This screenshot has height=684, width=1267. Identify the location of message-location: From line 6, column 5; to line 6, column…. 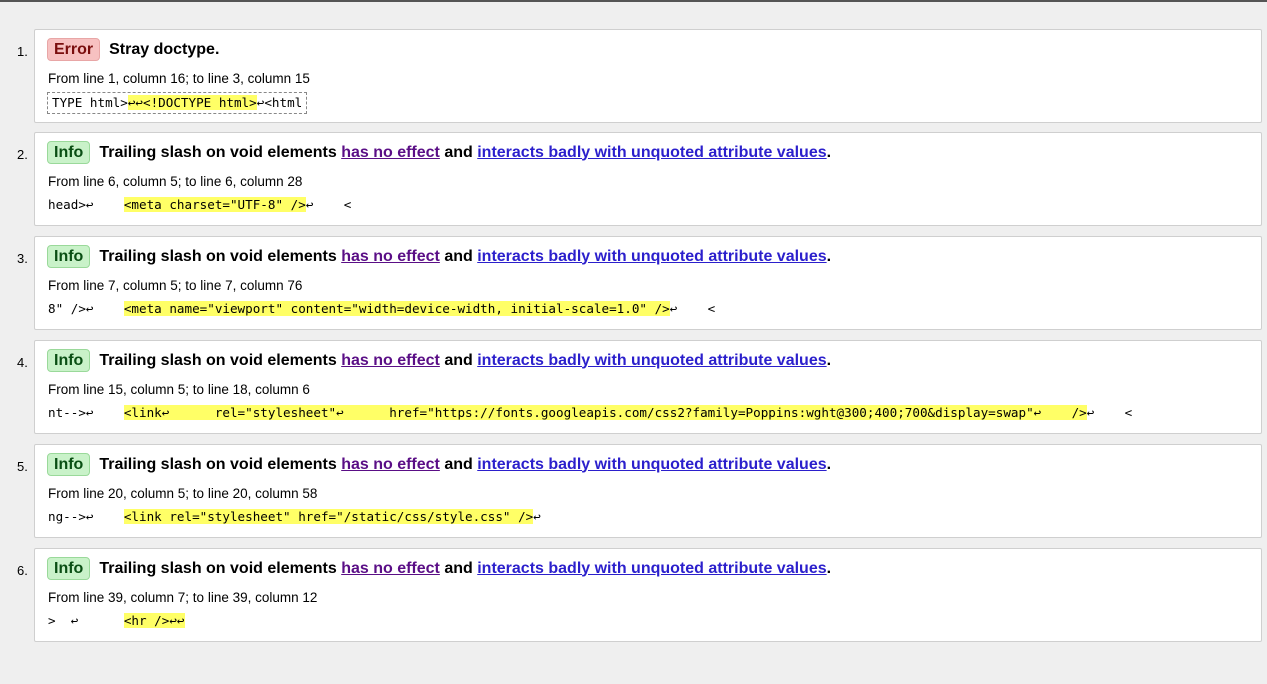
(175, 181).